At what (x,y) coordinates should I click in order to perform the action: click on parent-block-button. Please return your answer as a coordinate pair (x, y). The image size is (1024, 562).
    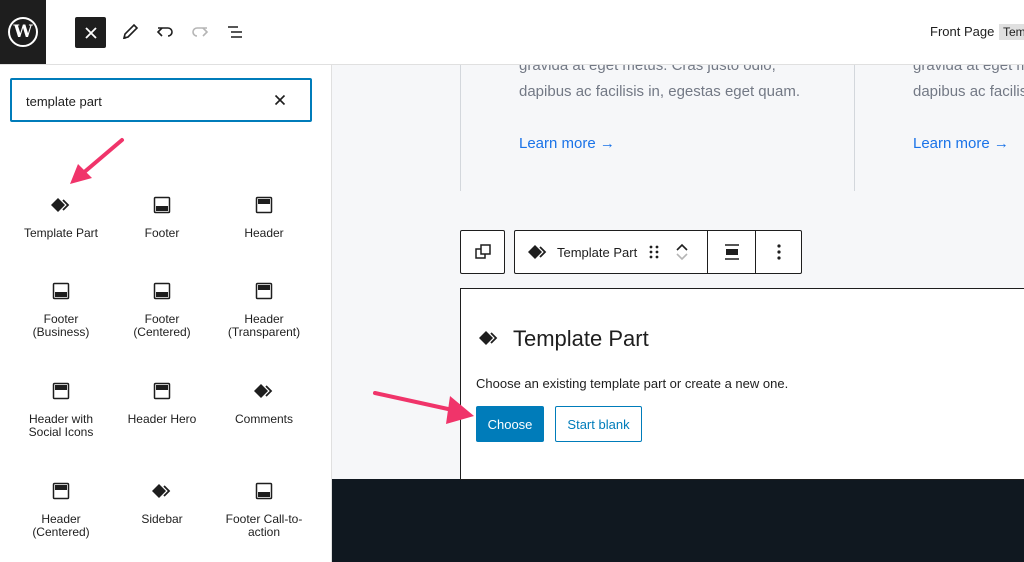
    Looking at the image, I should click on (482, 252).